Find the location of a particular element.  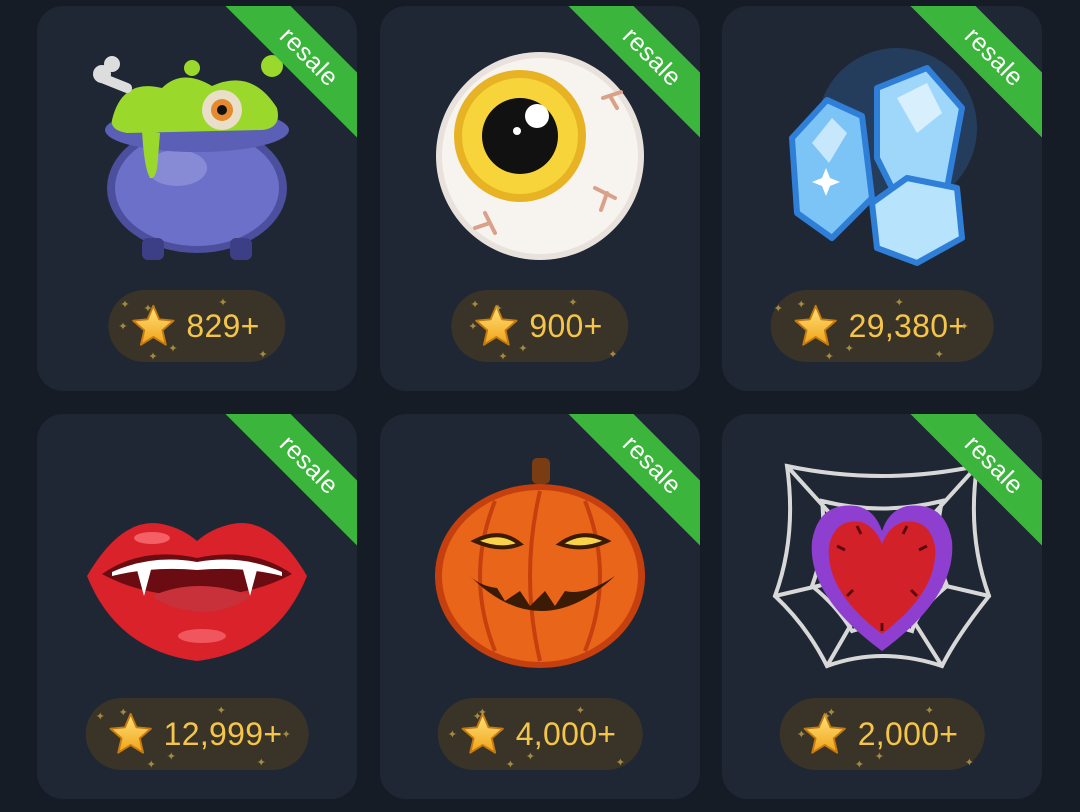

price-value: 12,999+ is located at coordinates (223, 733).